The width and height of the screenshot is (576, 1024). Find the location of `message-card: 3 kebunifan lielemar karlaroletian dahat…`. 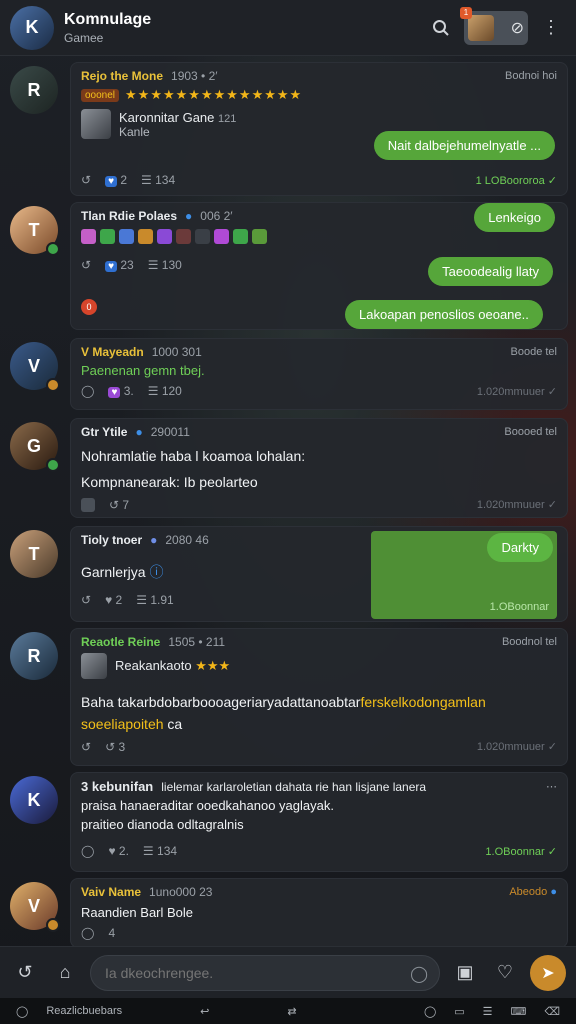

message-card: 3 kebunifan lielemar karlaroletian dahat… is located at coordinates (319, 822).